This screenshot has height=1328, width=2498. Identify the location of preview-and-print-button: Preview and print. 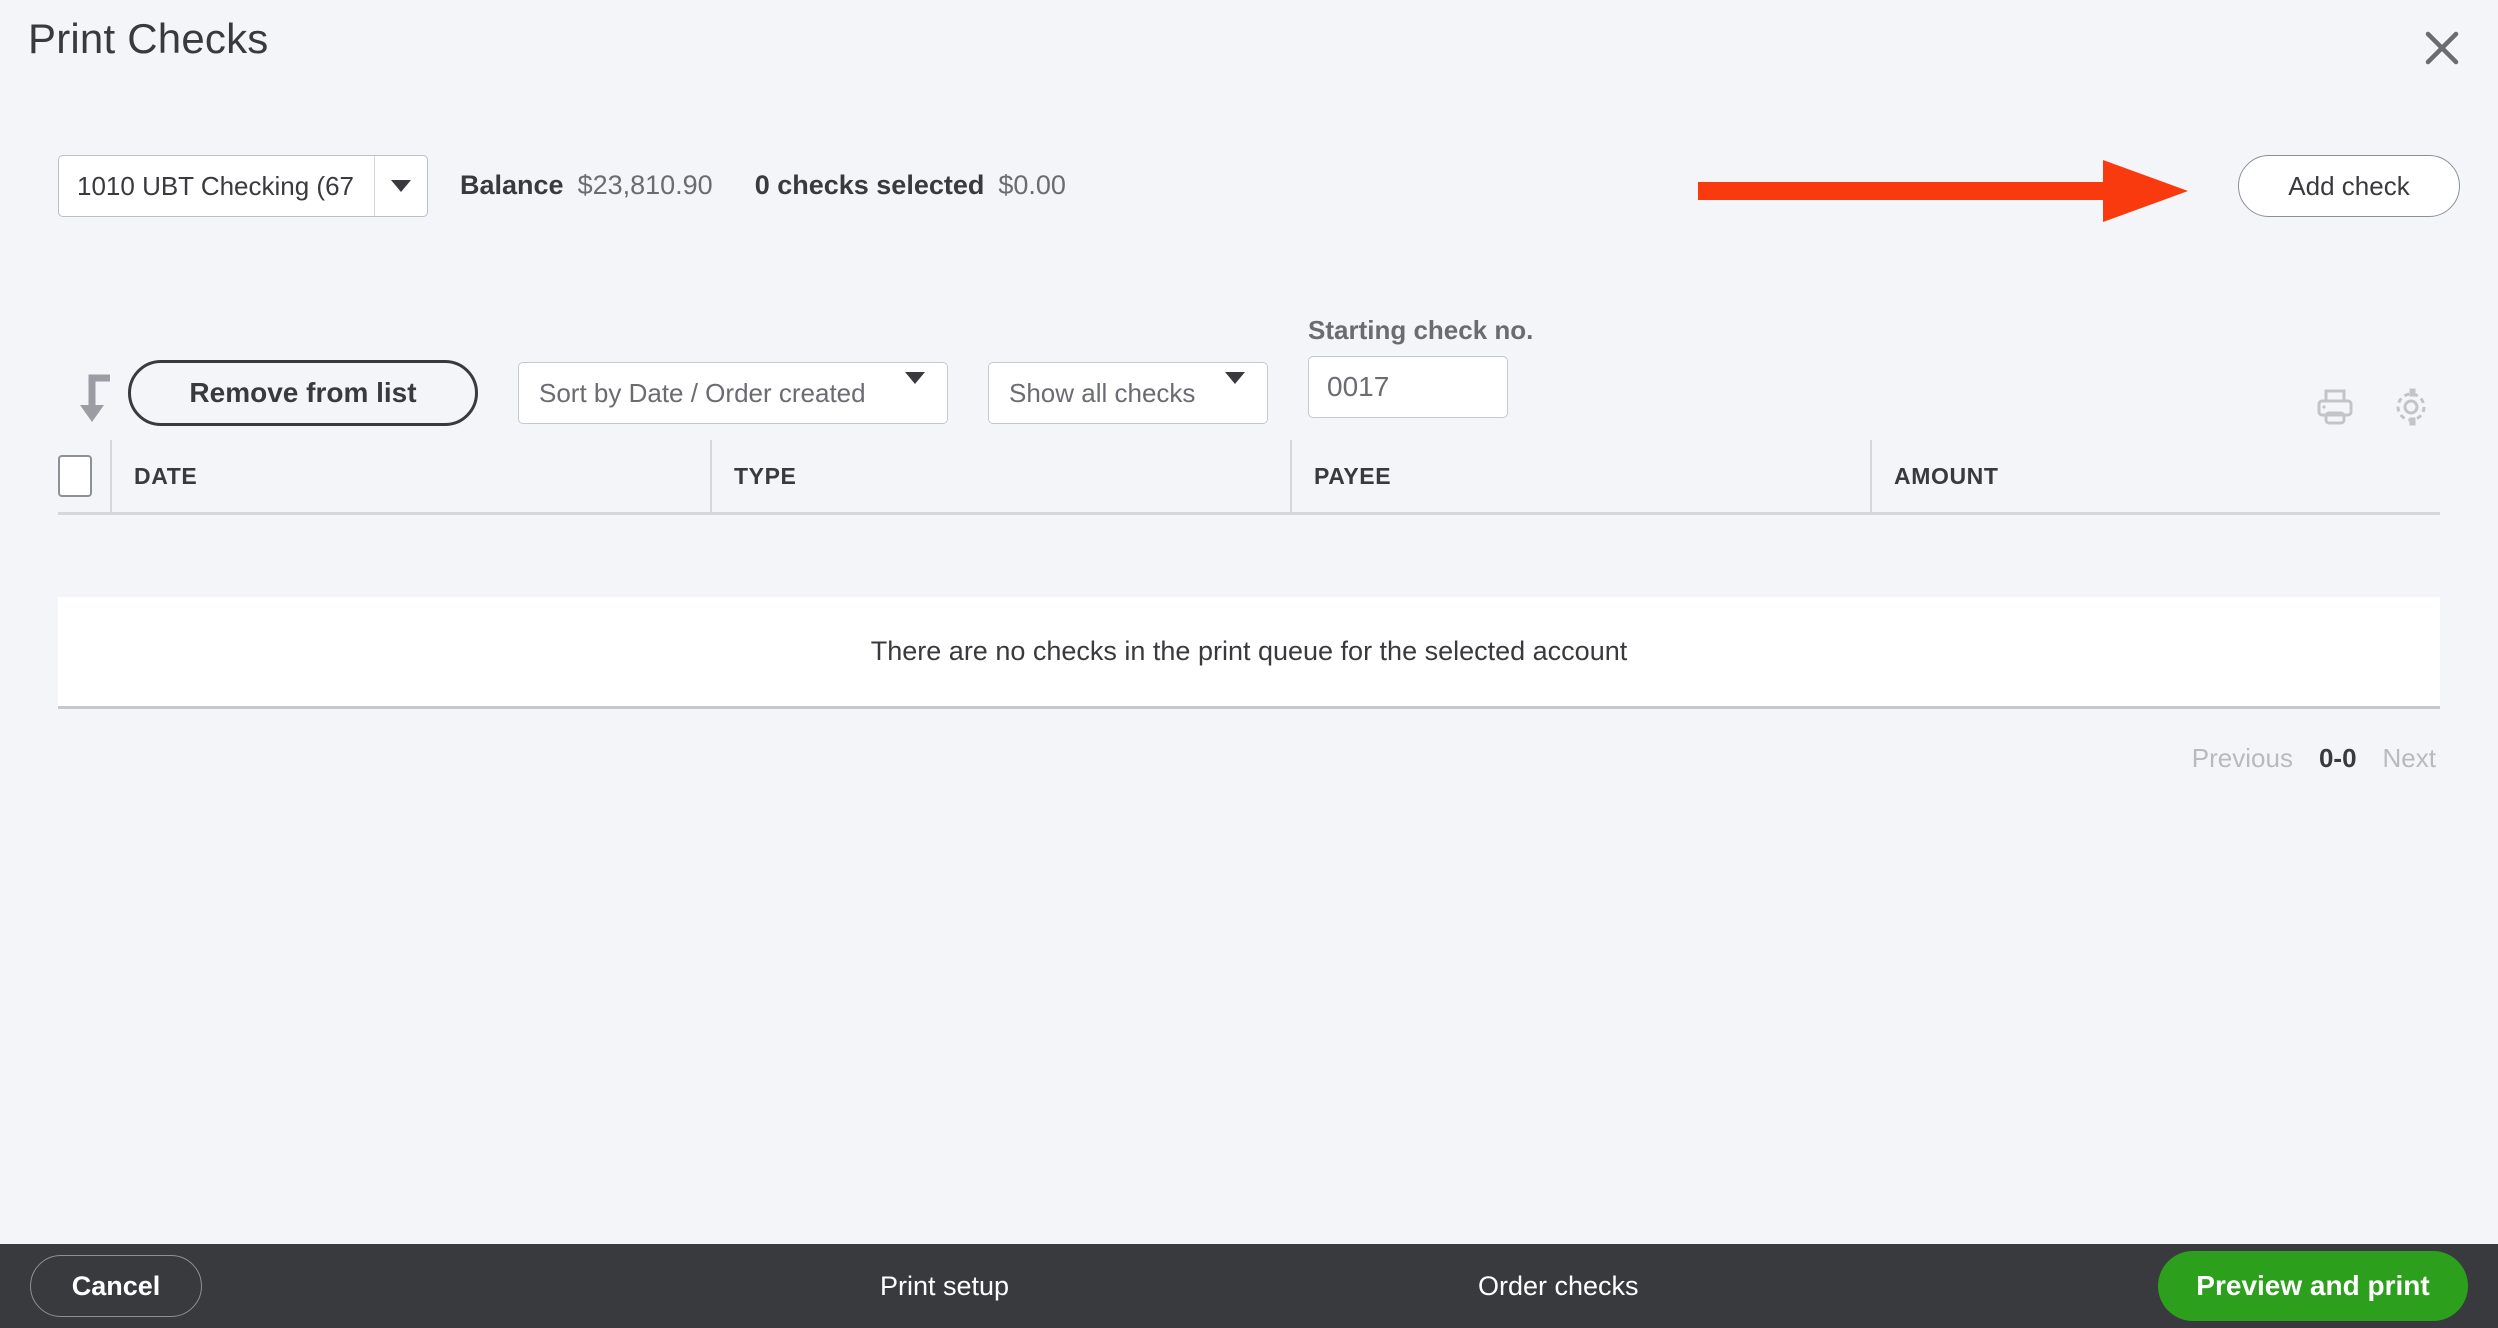
(2313, 1286).